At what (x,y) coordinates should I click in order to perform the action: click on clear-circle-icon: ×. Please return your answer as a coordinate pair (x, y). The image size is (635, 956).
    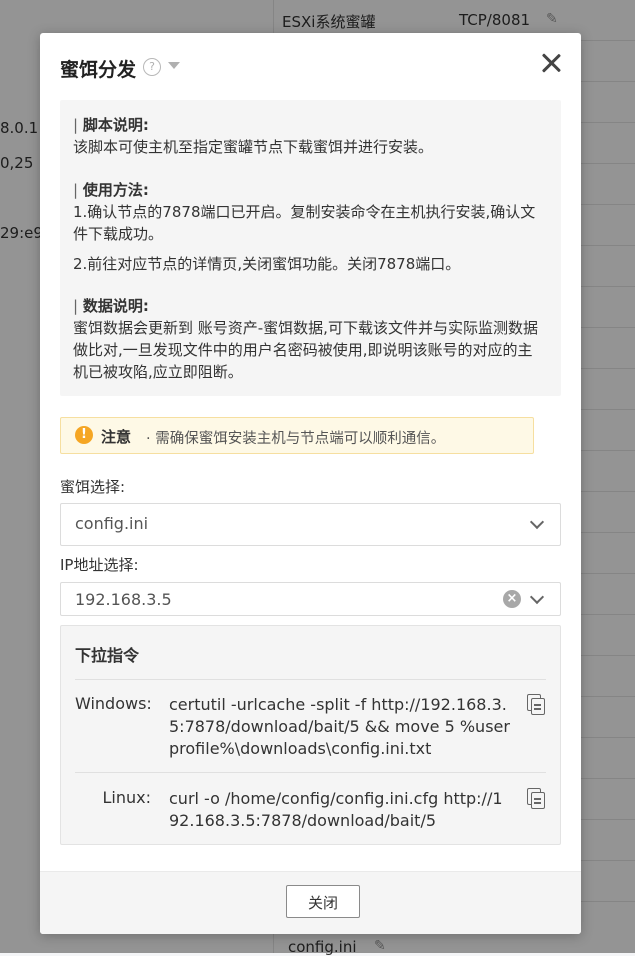
    Looking at the image, I should click on (512, 599).